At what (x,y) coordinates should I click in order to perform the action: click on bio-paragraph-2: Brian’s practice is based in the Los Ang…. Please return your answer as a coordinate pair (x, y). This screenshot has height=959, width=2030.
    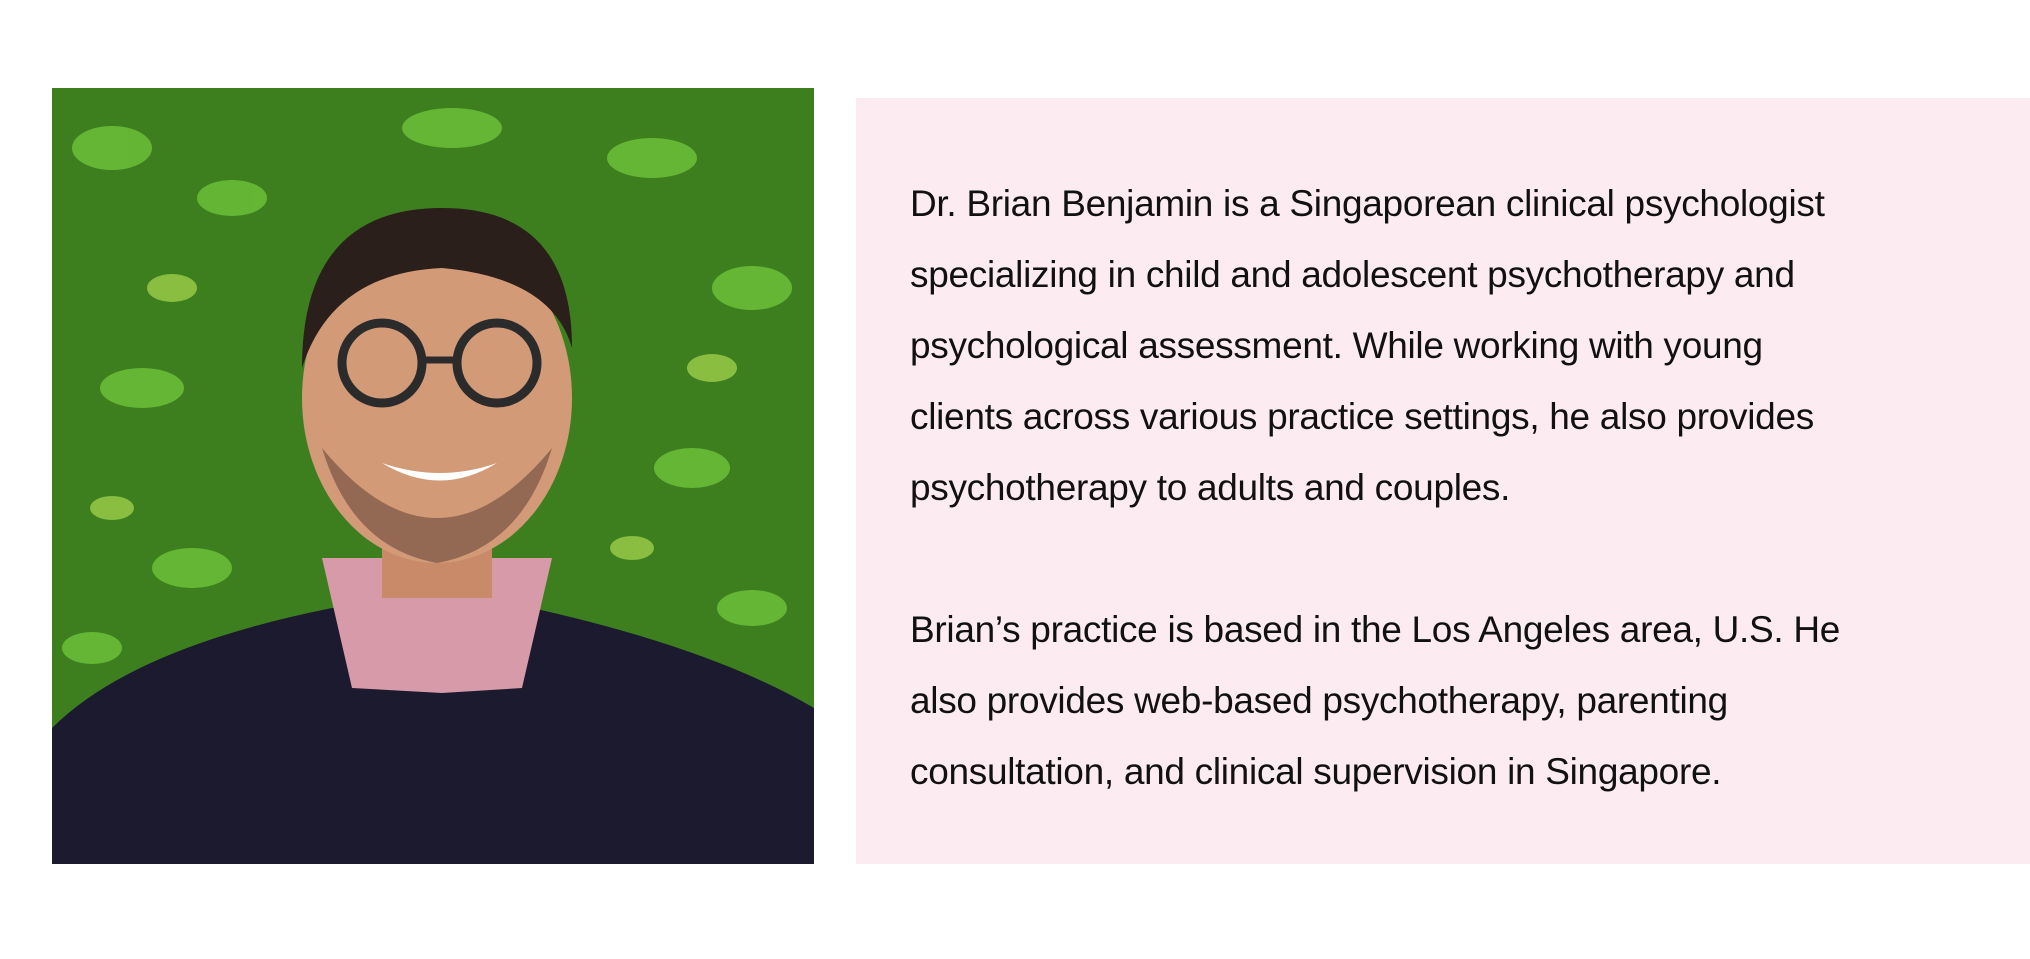
    Looking at the image, I should click on (1375, 700).